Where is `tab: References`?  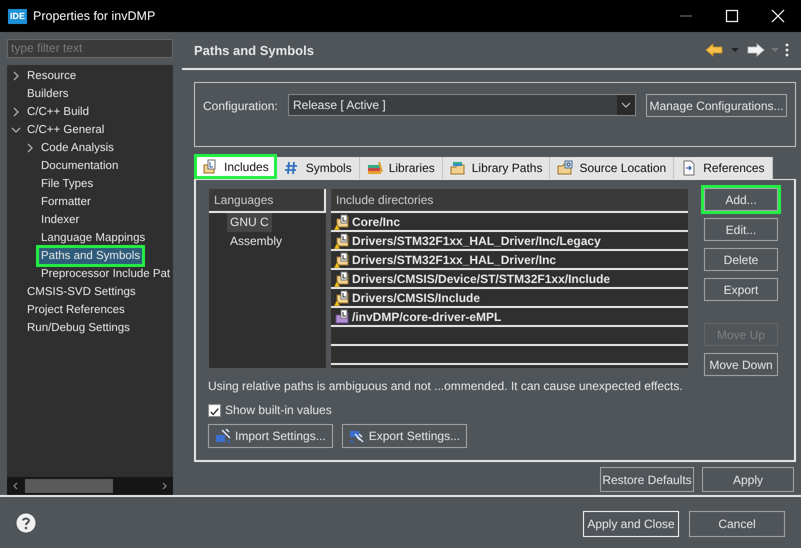 tab: References is located at coordinates (723, 168).